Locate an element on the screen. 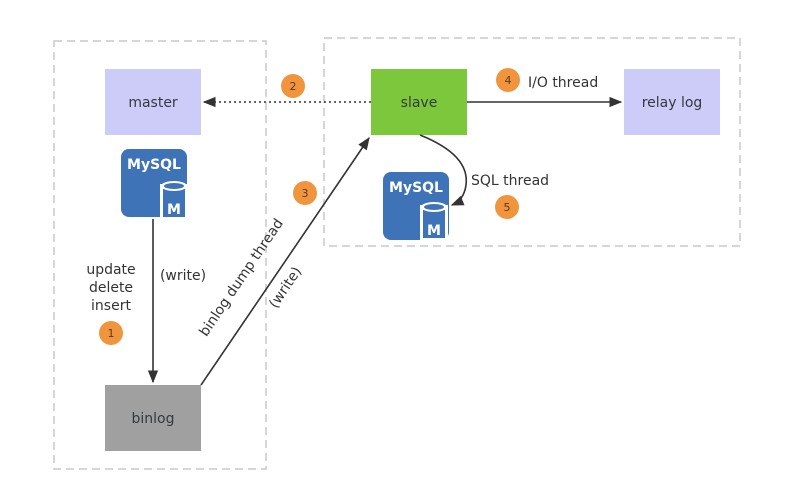  dump-write-label: (write) is located at coordinates (285, 287).